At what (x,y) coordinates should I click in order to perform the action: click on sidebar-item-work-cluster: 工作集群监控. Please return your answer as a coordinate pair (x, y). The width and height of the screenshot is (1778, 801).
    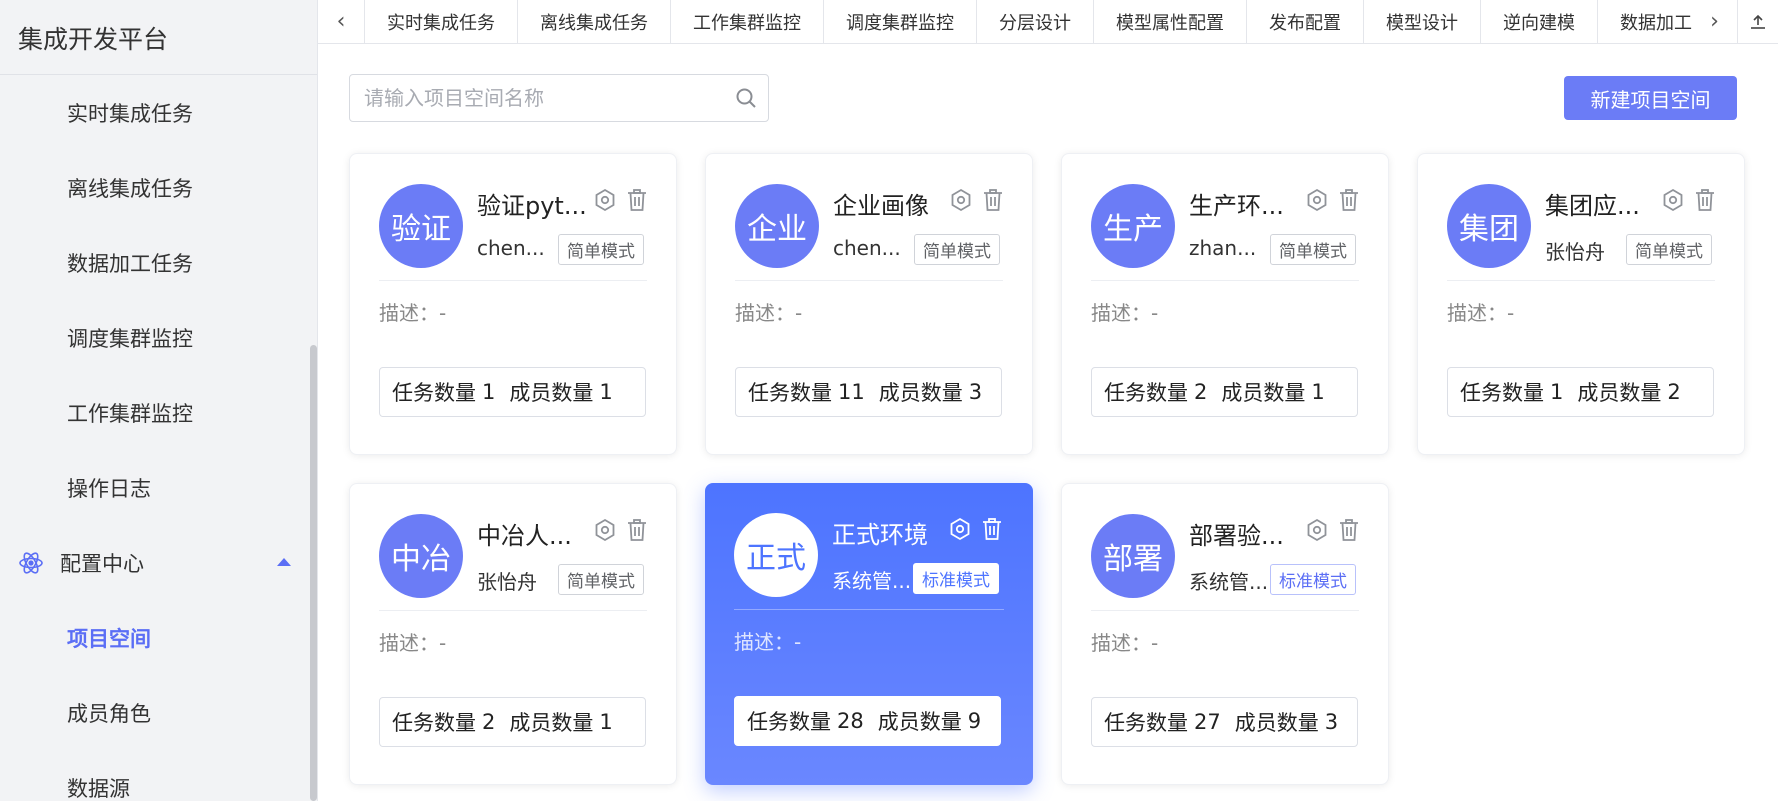
    Looking at the image, I should click on (158, 412).